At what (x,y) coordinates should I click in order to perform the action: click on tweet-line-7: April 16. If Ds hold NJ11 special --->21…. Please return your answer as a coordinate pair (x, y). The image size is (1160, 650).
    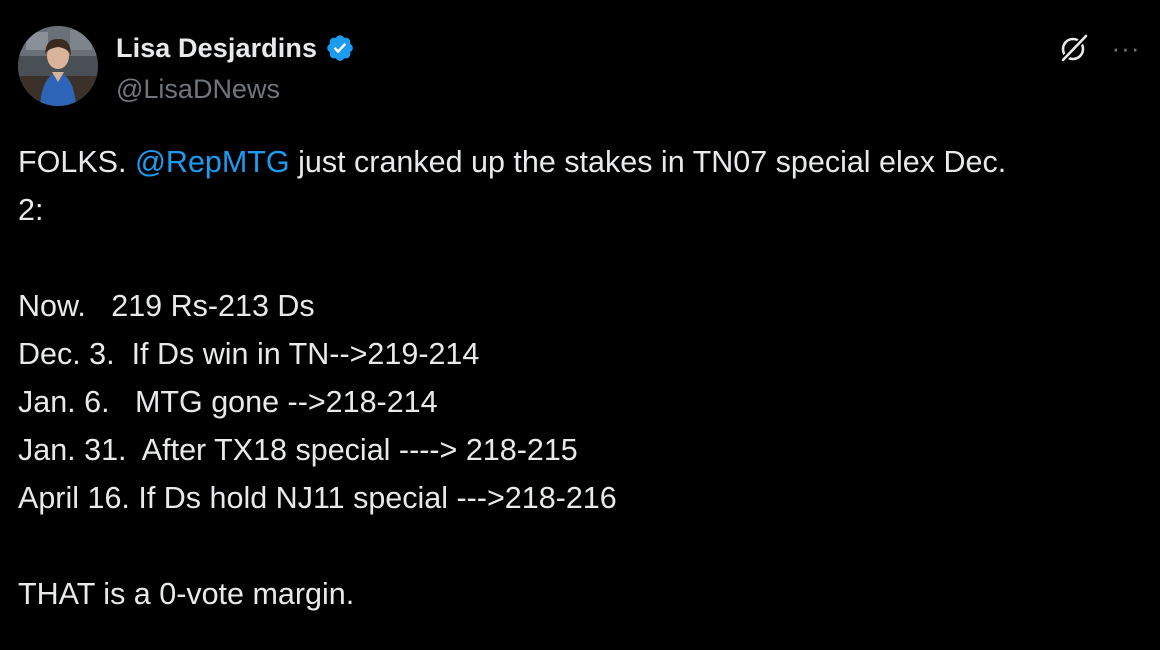
    Looking at the image, I should click on (317, 498).